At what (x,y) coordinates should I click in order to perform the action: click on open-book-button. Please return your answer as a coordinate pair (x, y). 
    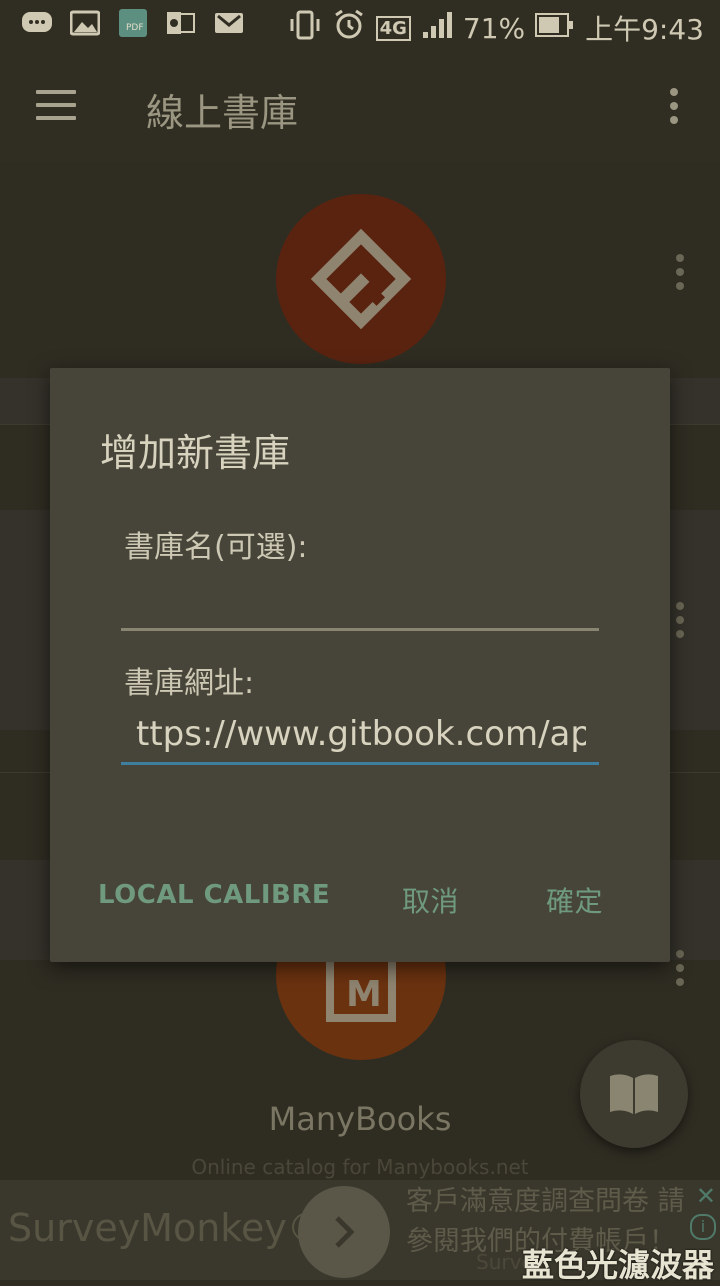
    Looking at the image, I should click on (634, 1094).